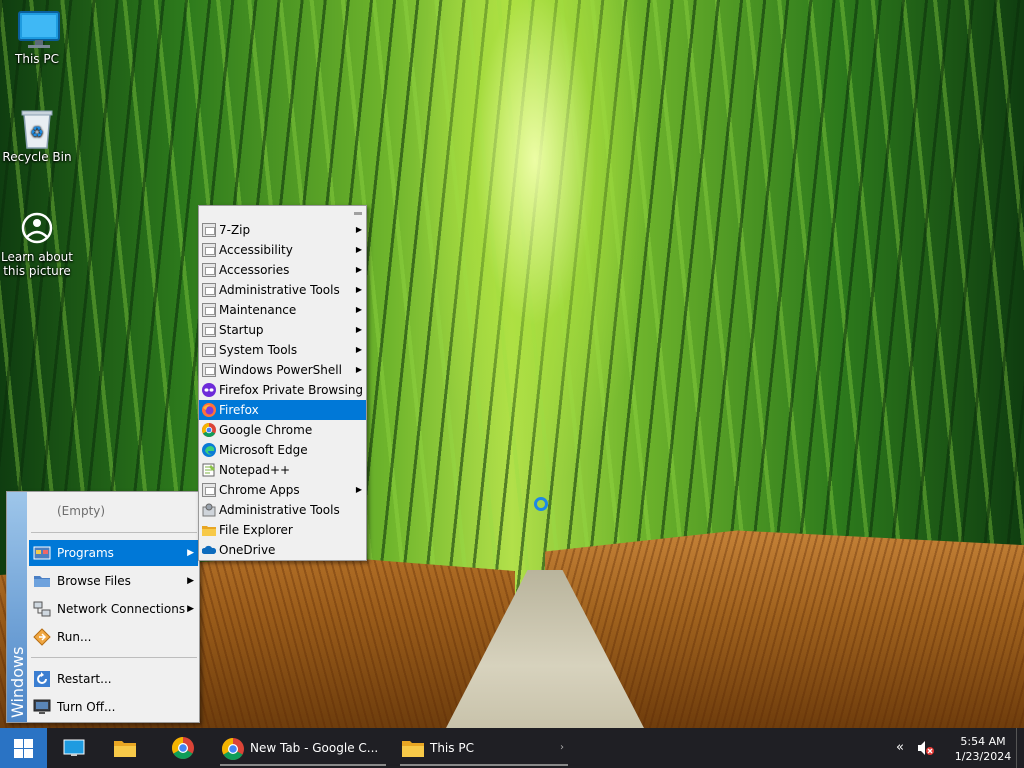  I want to click on menu-item-label: Programs, so click(85, 553).